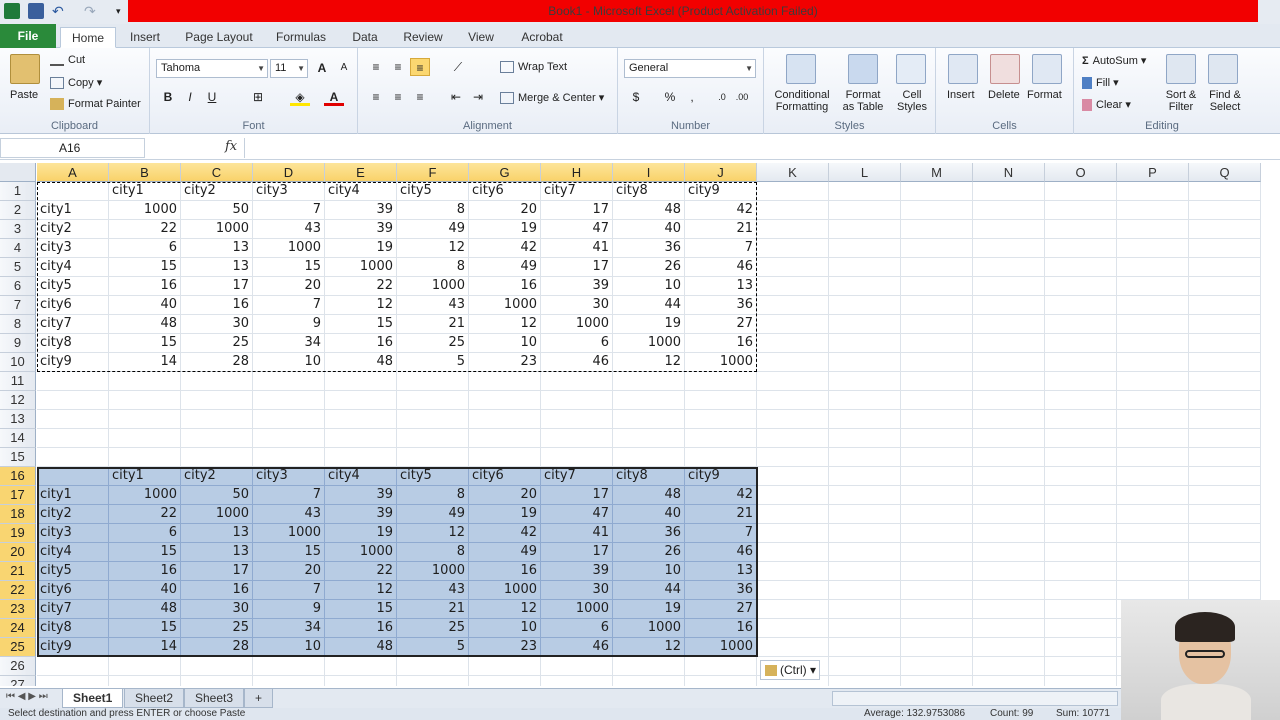 This screenshot has height=720, width=1280. I want to click on table-cell: 39, so click(361, 495).